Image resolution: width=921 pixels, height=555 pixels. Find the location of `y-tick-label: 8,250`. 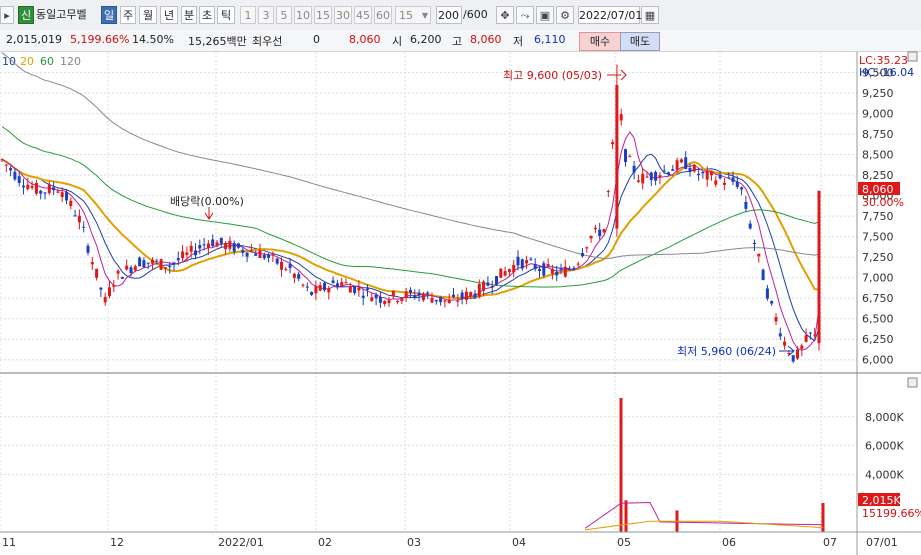

y-tick-label: 8,250 is located at coordinates (878, 175).